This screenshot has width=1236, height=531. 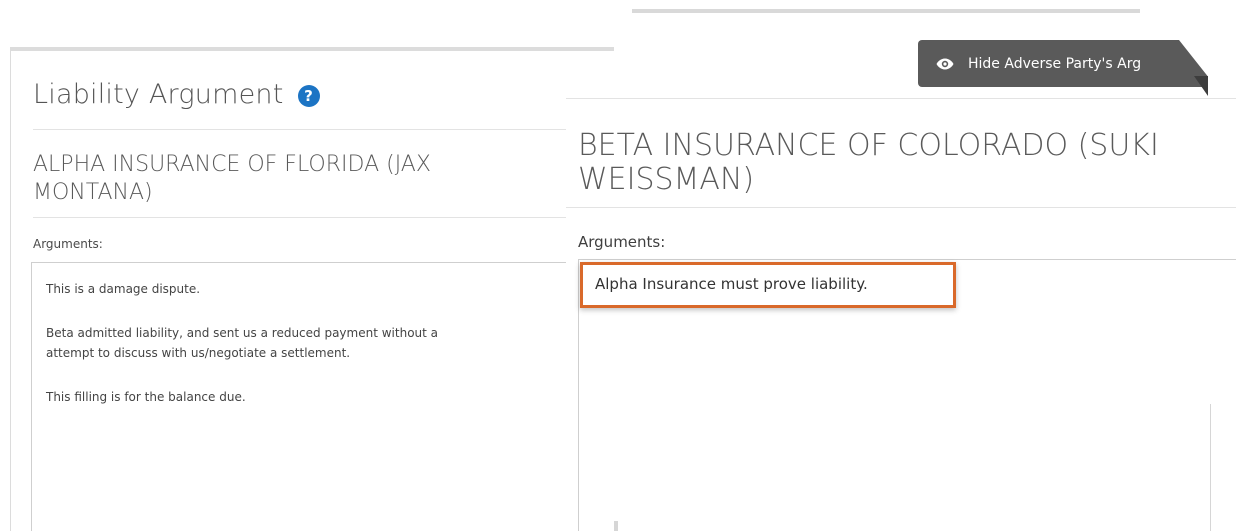 What do you see at coordinates (308, 96) in the screenshot?
I see `help-icon: ?` at bounding box center [308, 96].